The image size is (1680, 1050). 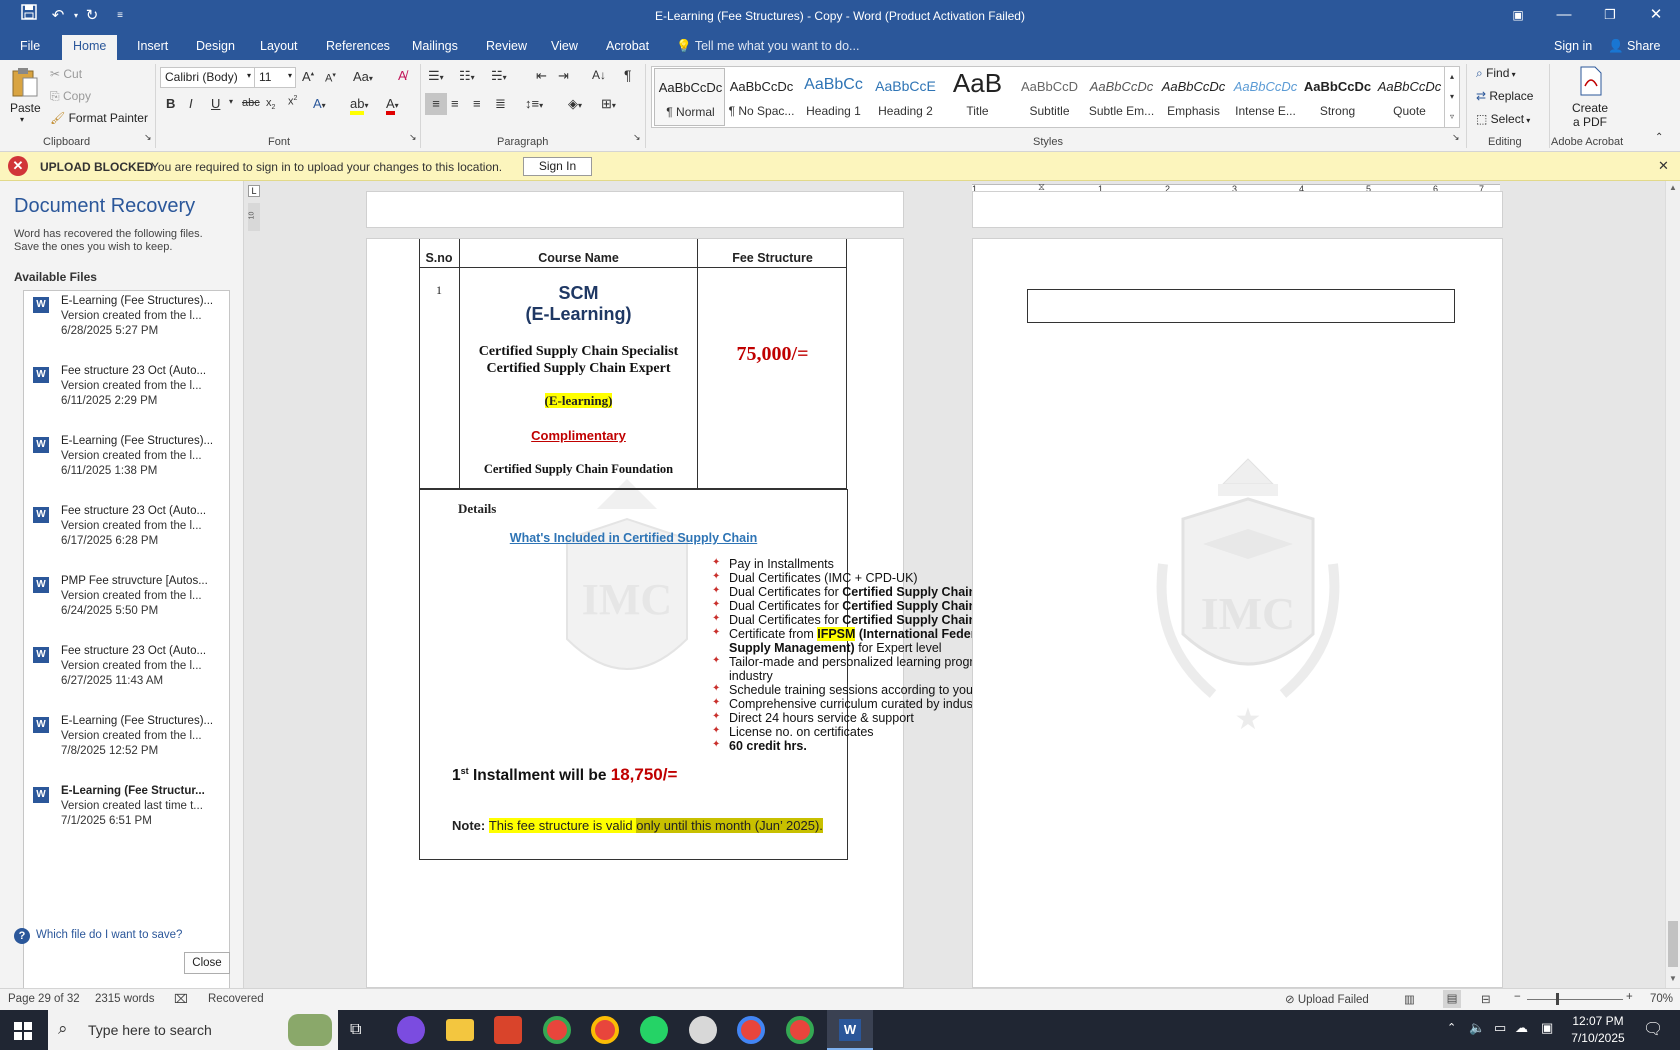 I want to click on scroll-up-icon: ▲, so click(x=1673, y=187).